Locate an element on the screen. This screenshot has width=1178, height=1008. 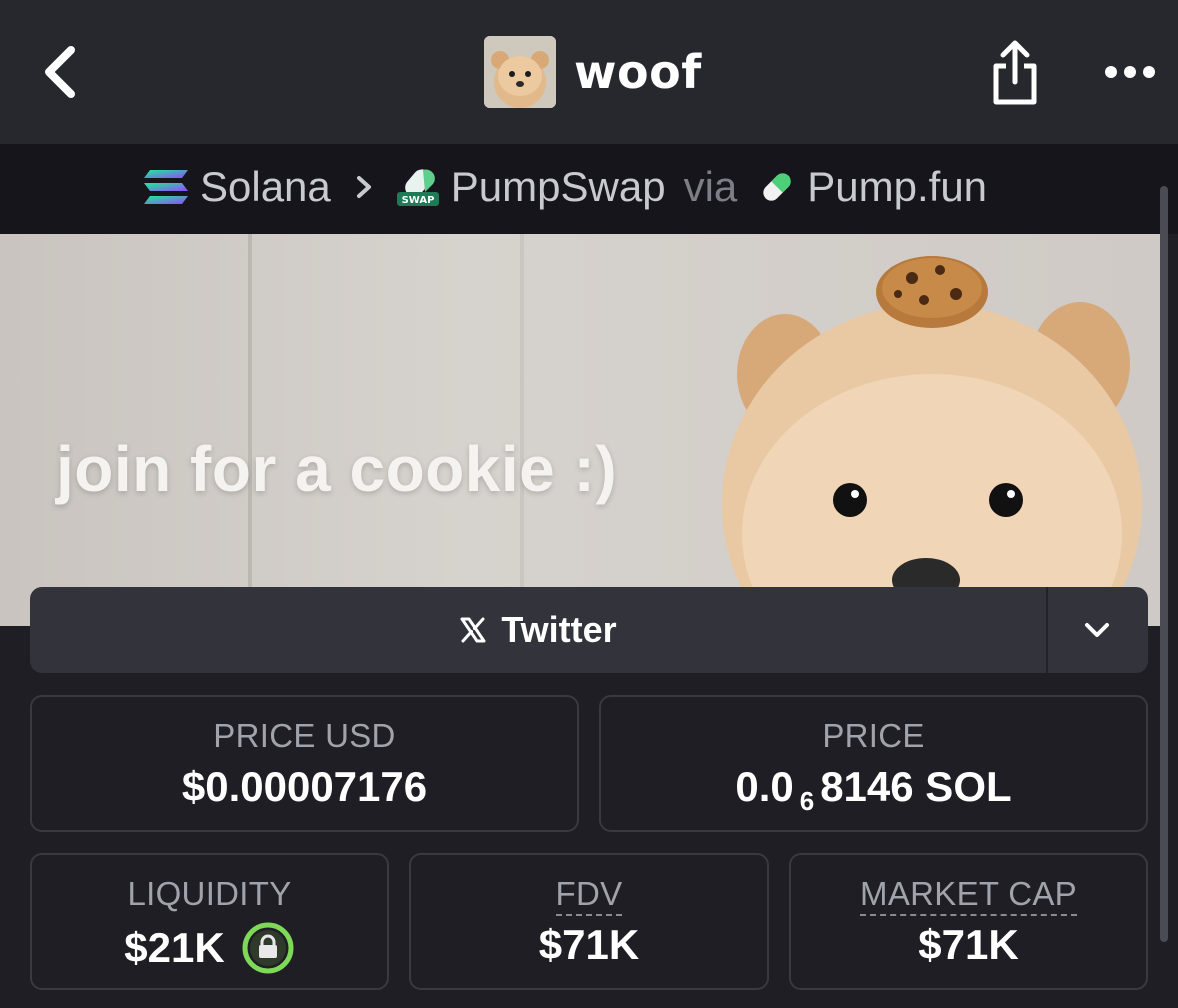
more-button is located at coordinates (1130, 72).